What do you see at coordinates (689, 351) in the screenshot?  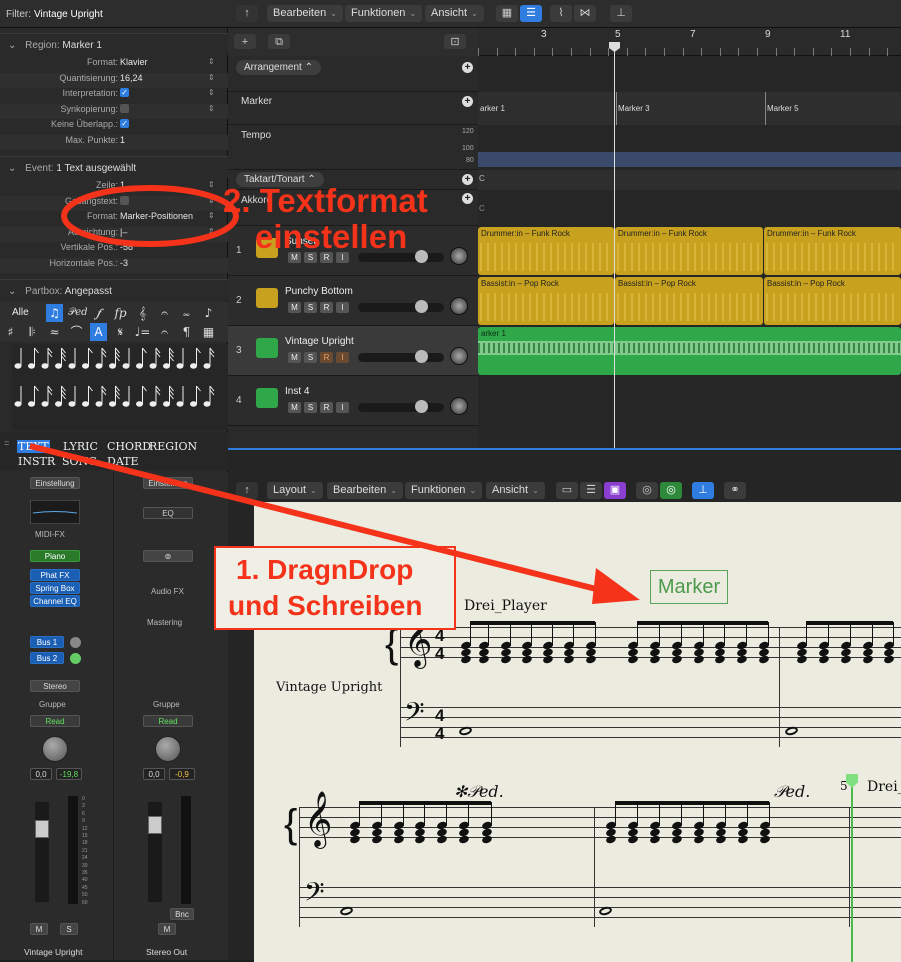 I see `piano-region: arker 1` at bounding box center [689, 351].